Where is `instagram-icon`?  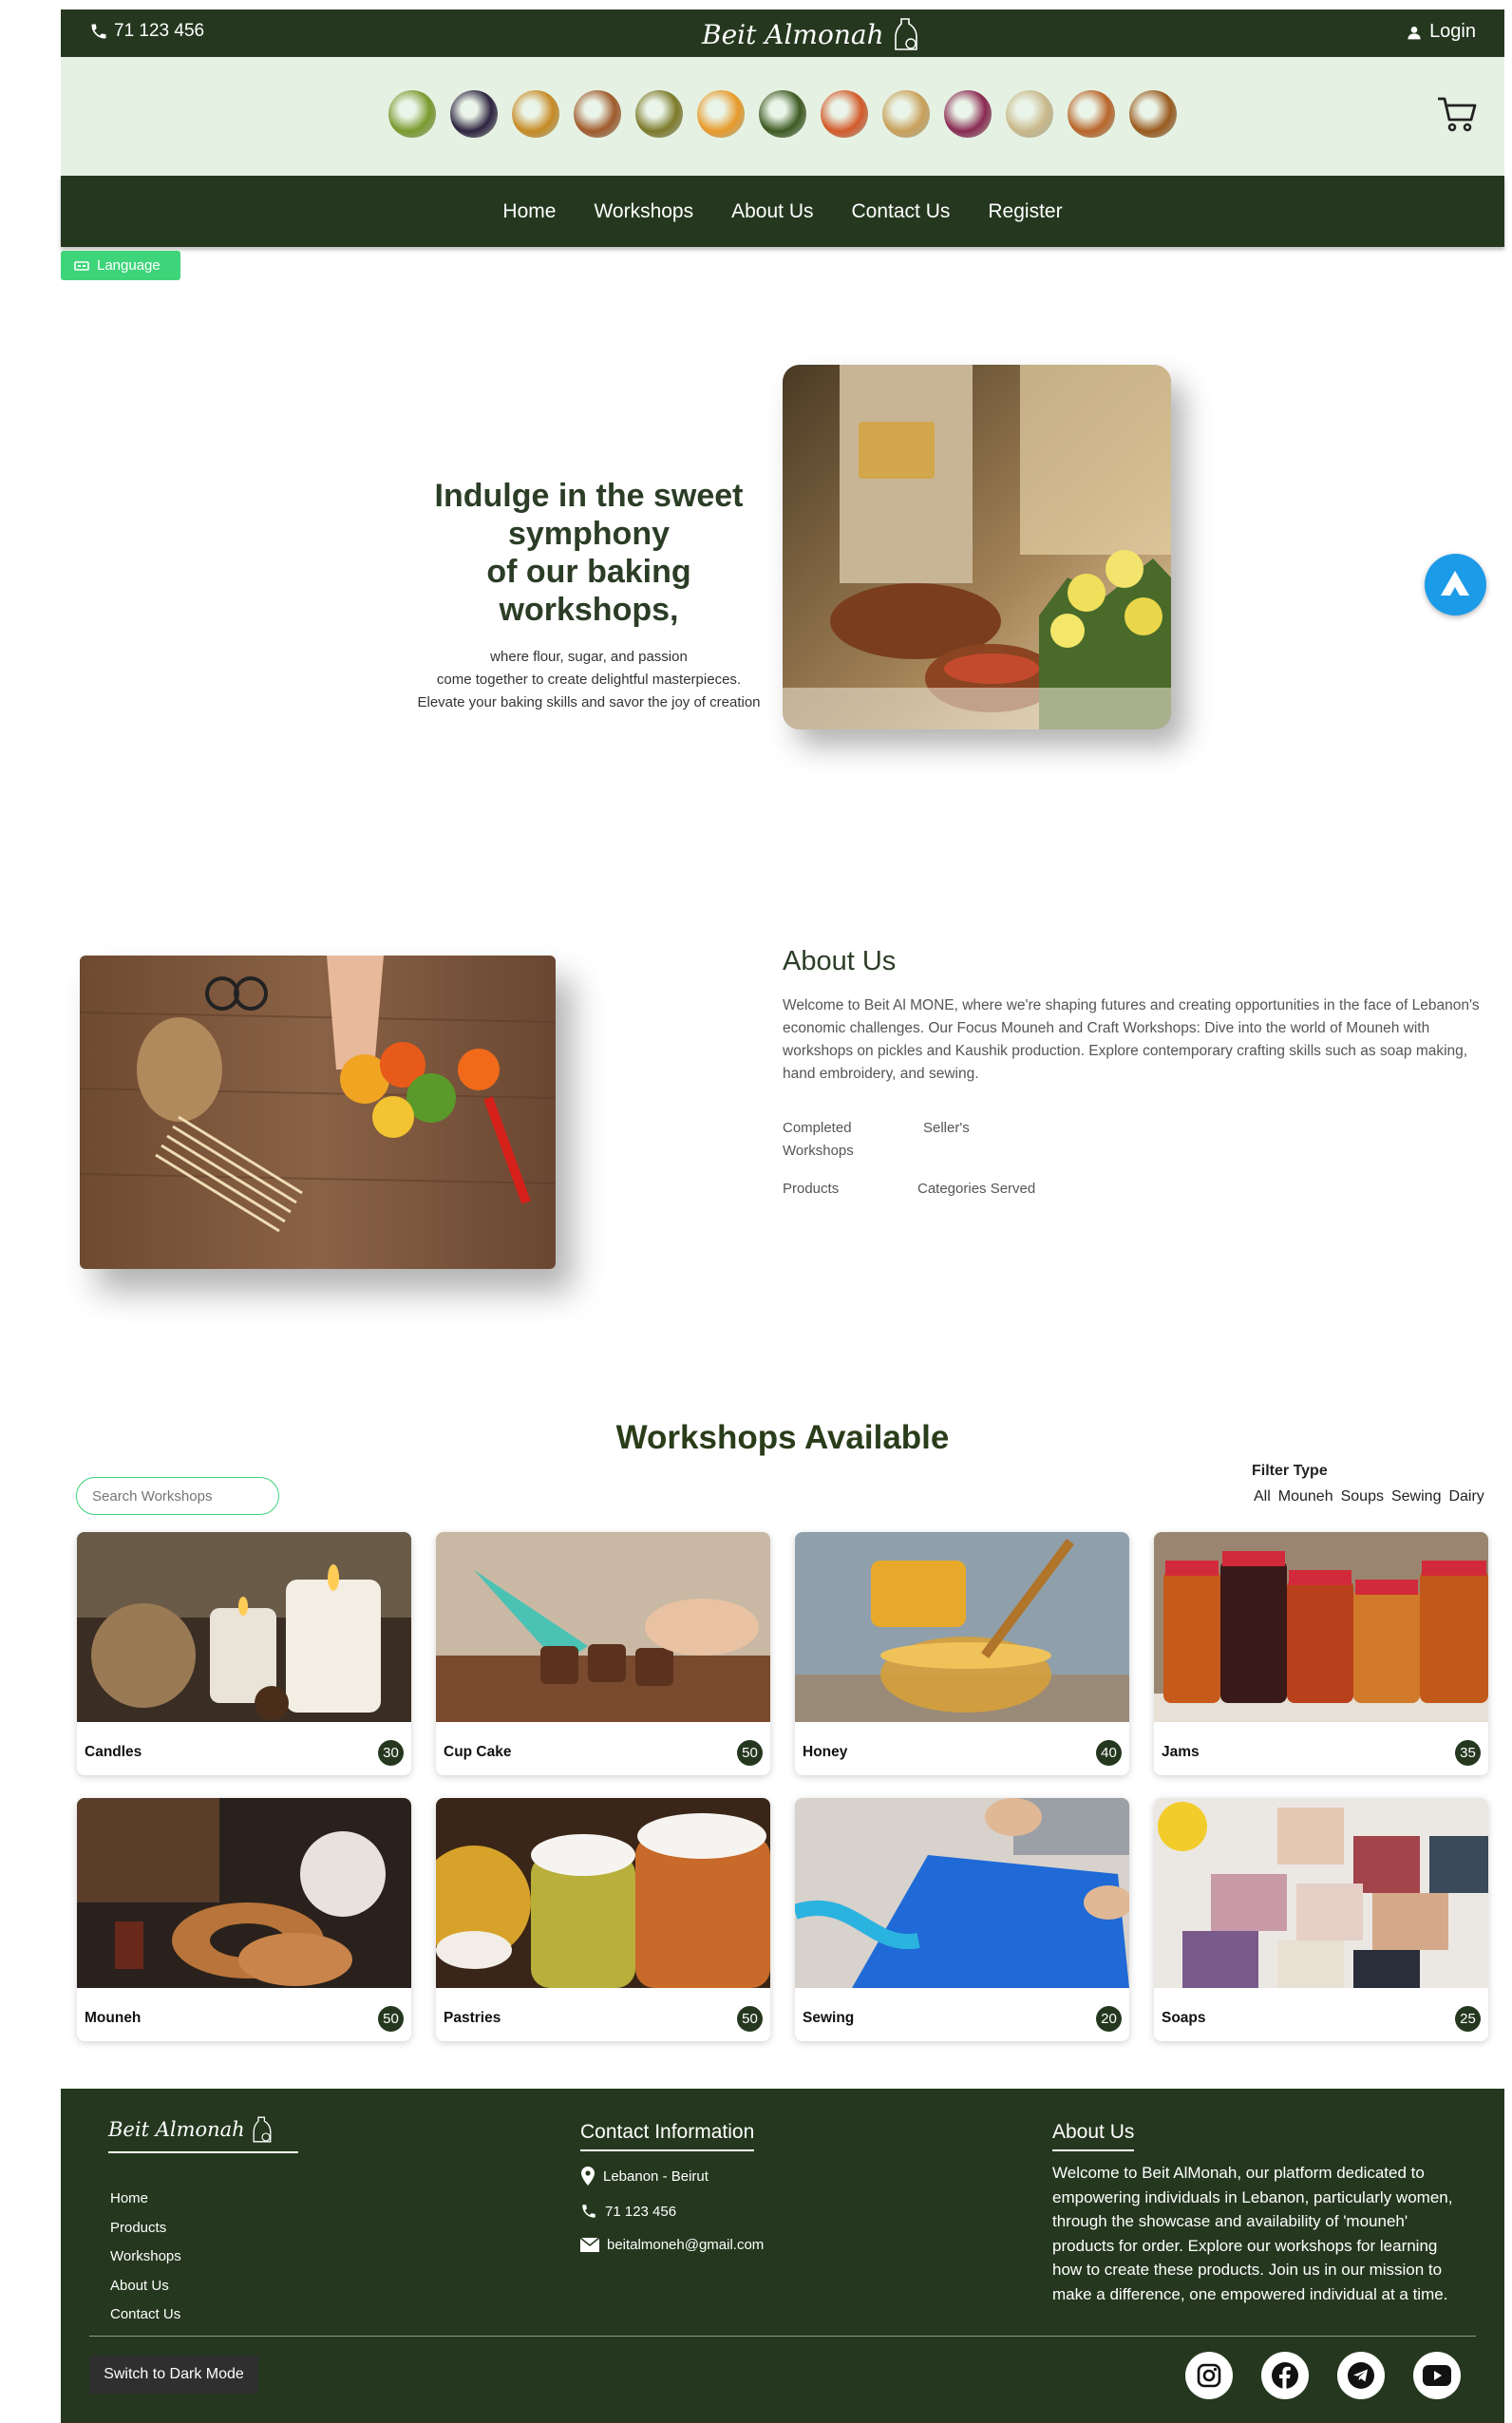 instagram-icon is located at coordinates (1209, 2376).